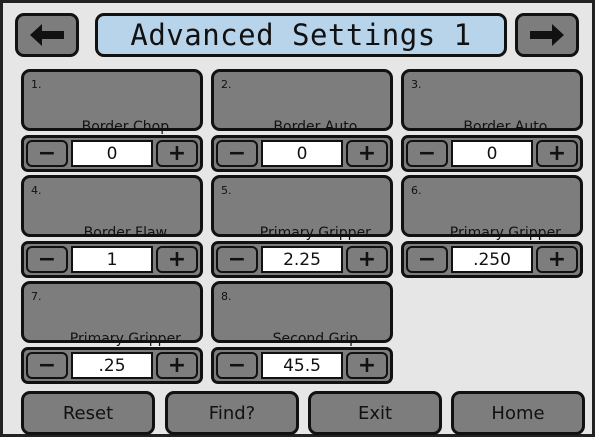  Describe the element at coordinates (375, 413) in the screenshot. I see `exit-button: Exit` at that location.